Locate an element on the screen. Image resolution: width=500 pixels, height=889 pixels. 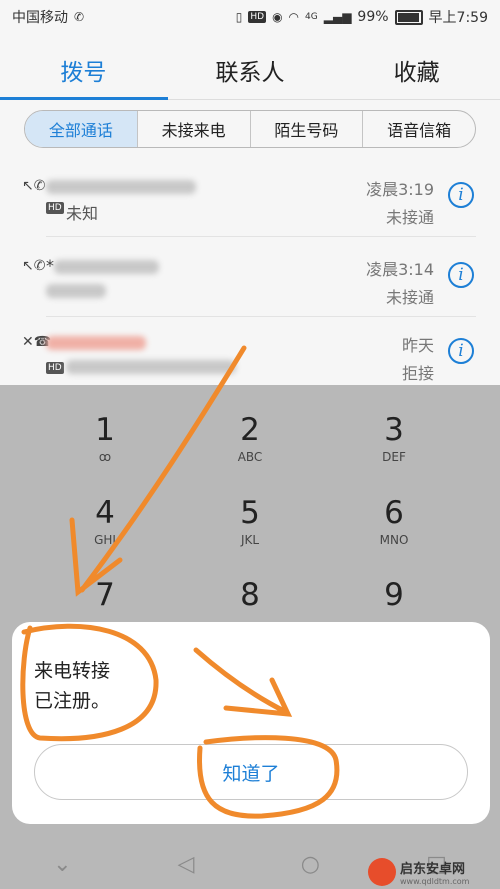
watermark-url: www.qdldtm.com is located at coordinates (435, 881).